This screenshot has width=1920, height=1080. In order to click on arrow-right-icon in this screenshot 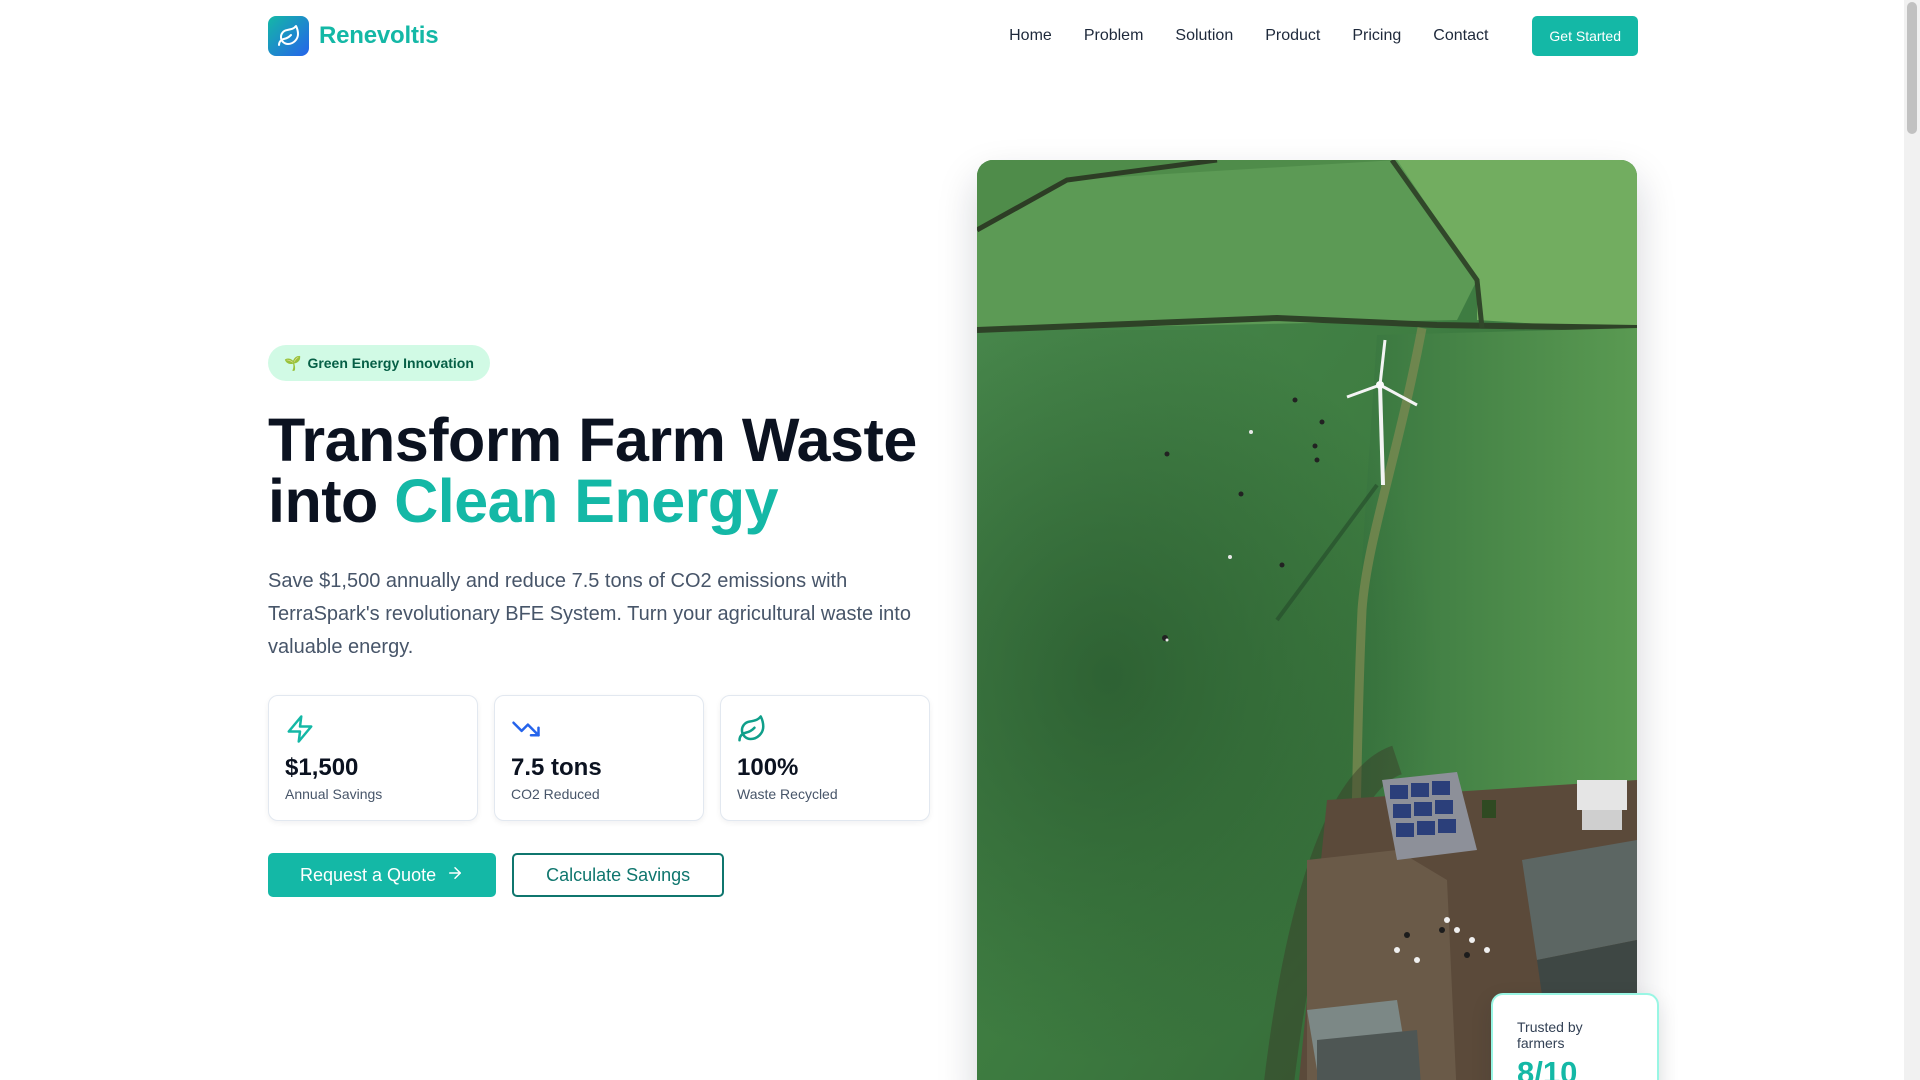, I will do `click(455, 875)`.